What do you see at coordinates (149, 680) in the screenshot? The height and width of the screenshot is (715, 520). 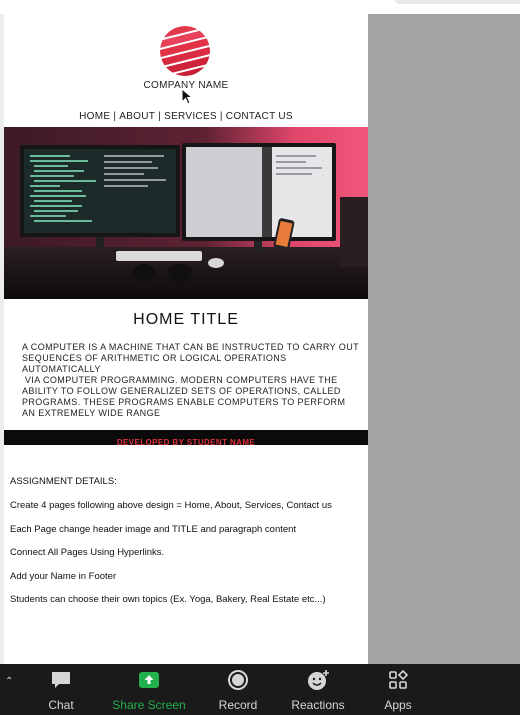 I see `share-screen-icon` at bounding box center [149, 680].